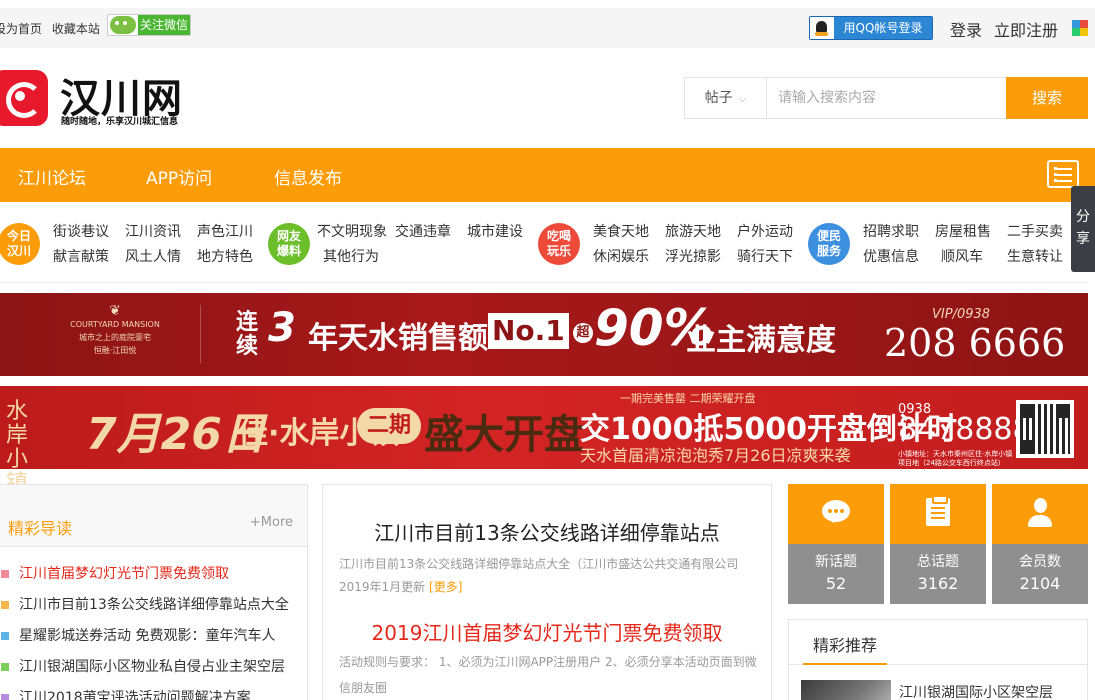 The image size is (1095, 700). I want to click on search-button: 搜索, so click(1047, 98).